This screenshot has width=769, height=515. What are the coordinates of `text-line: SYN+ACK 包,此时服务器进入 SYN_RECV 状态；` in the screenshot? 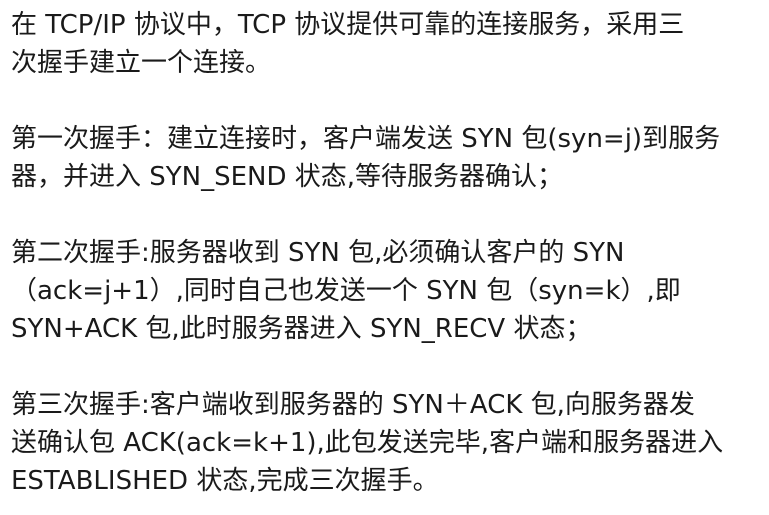 It's located at (301, 329).